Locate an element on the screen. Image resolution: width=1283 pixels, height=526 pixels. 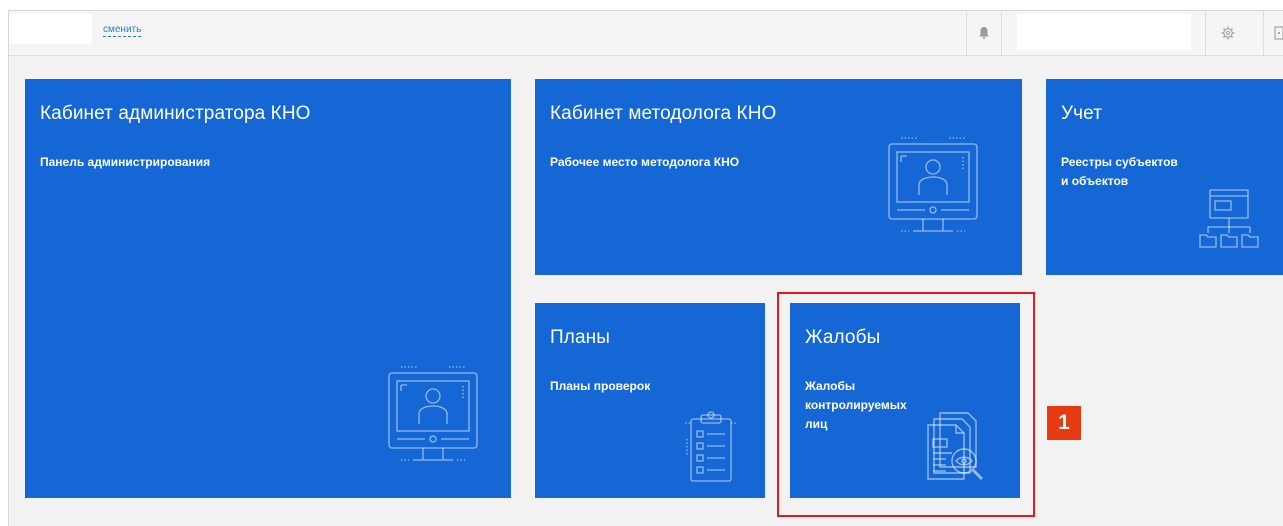
logout-button is located at coordinates (1273, 33).